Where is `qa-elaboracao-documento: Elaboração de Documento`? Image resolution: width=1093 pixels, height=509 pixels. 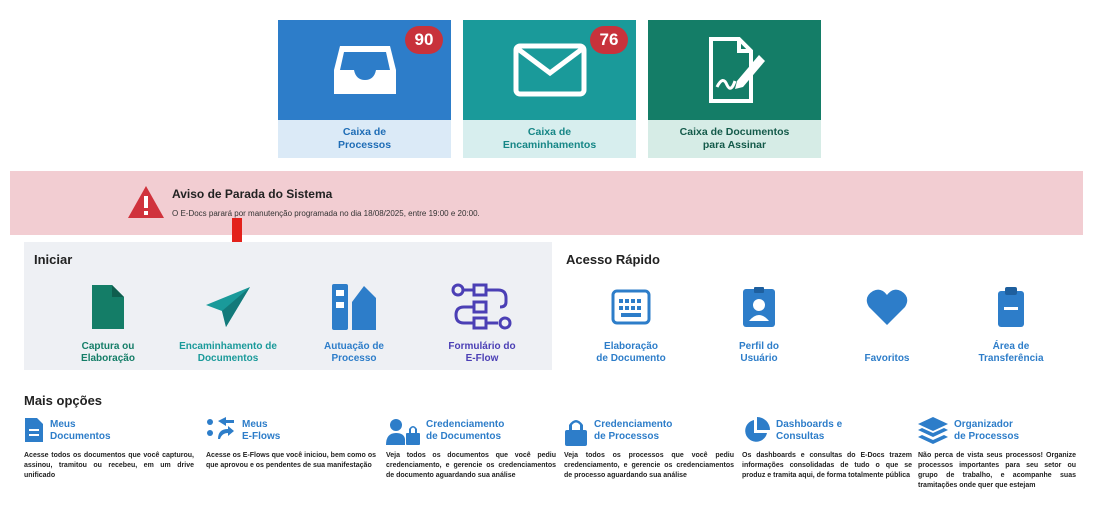 qa-elaboracao-documento: Elaboração de Documento is located at coordinates (631, 322).